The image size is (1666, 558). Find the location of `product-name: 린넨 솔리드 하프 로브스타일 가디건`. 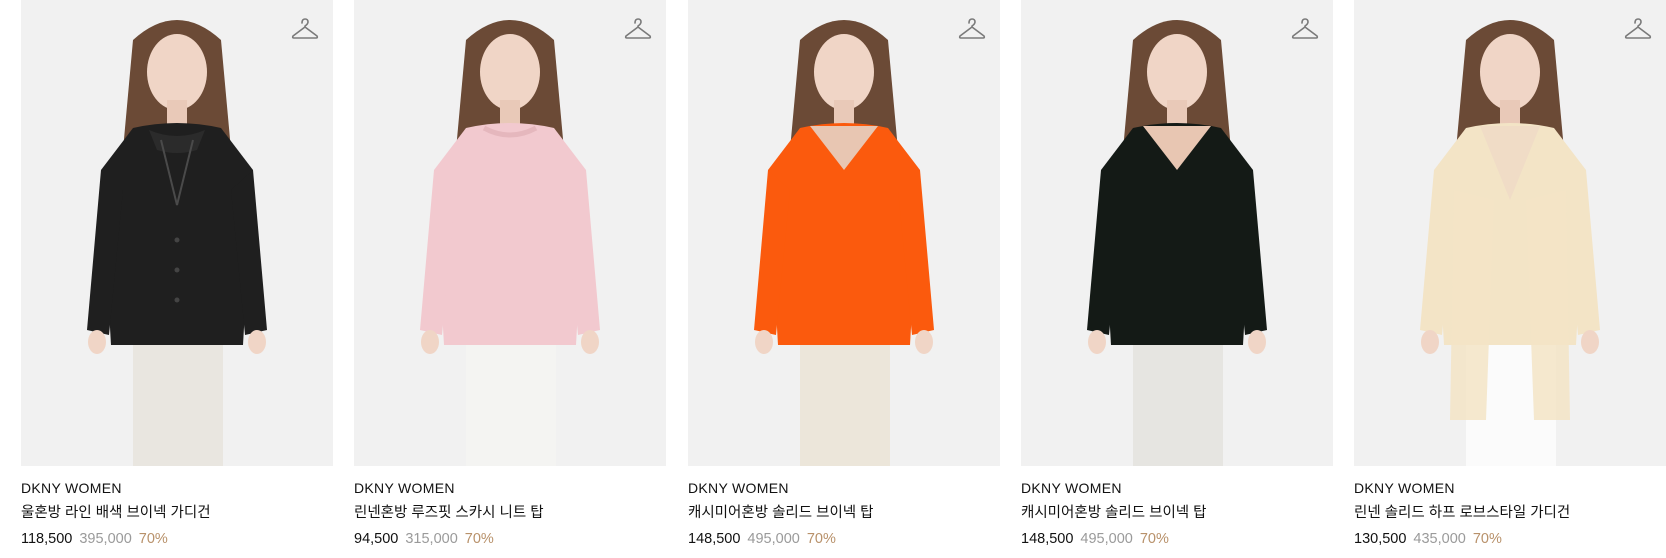

product-name: 린넨 솔리드 하프 로브스타일 가디건 is located at coordinates (1510, 513).